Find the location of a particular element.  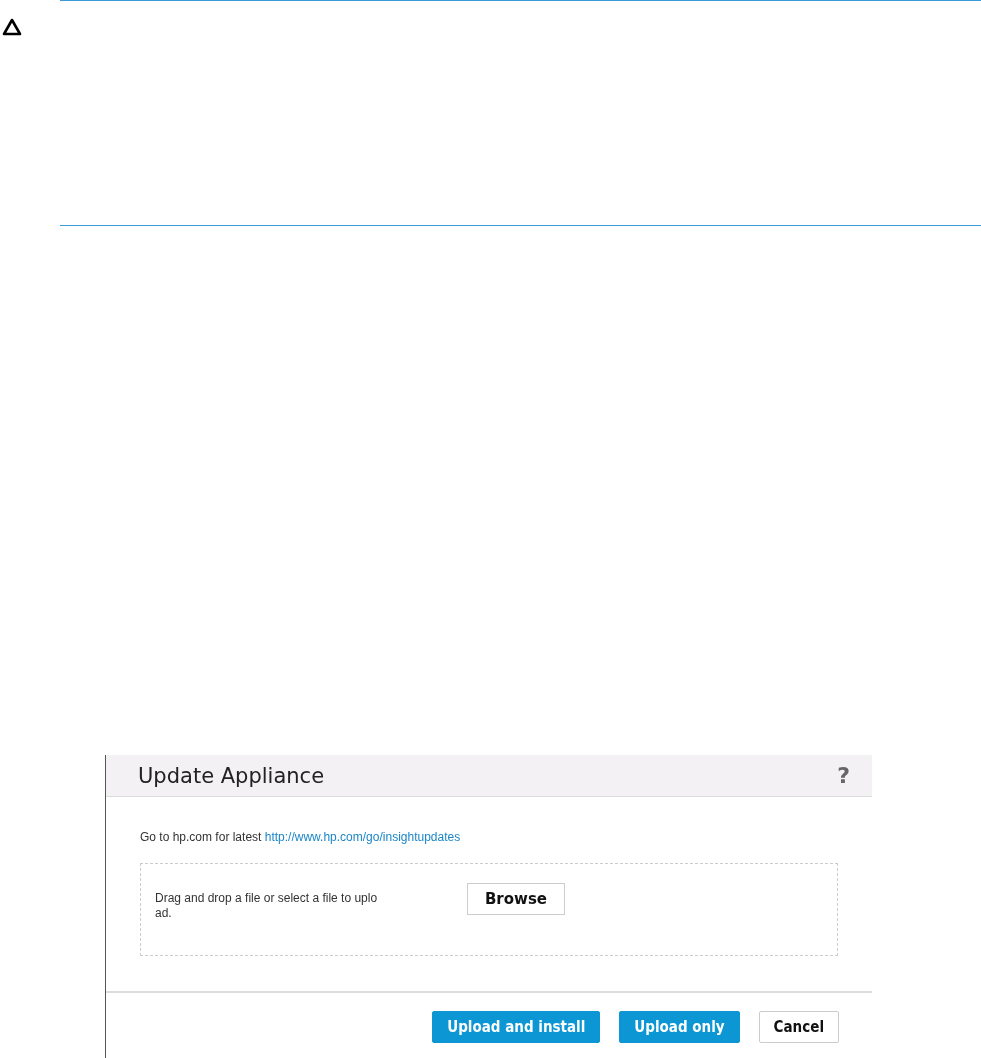

dialog-title: Update Appliance is located at coordinates (231, 775).